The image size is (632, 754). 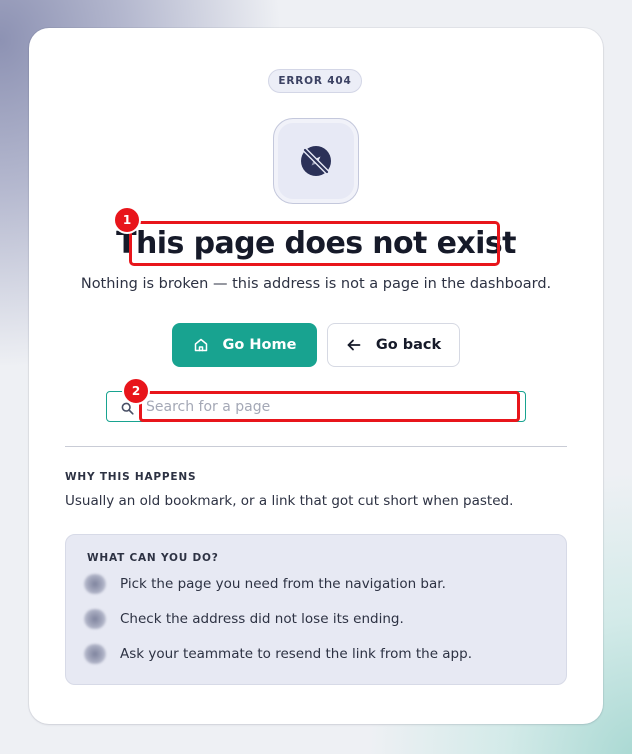 I want to click on home-icon, so click(x=201, y=345).